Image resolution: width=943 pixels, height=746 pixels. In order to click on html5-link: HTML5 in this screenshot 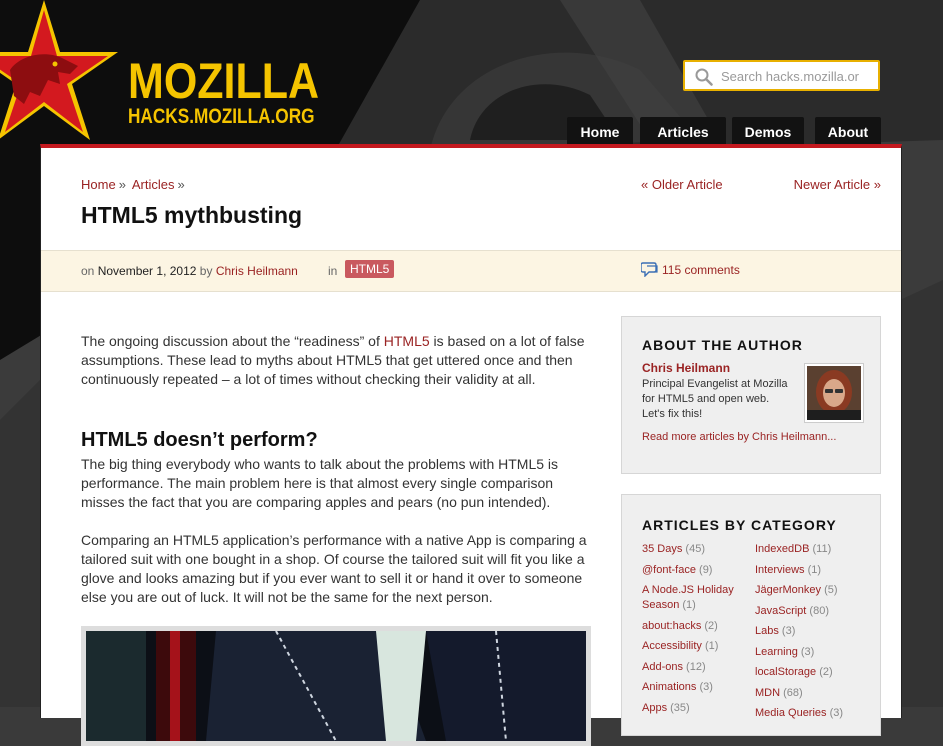, I will do `click(407, 341)`.